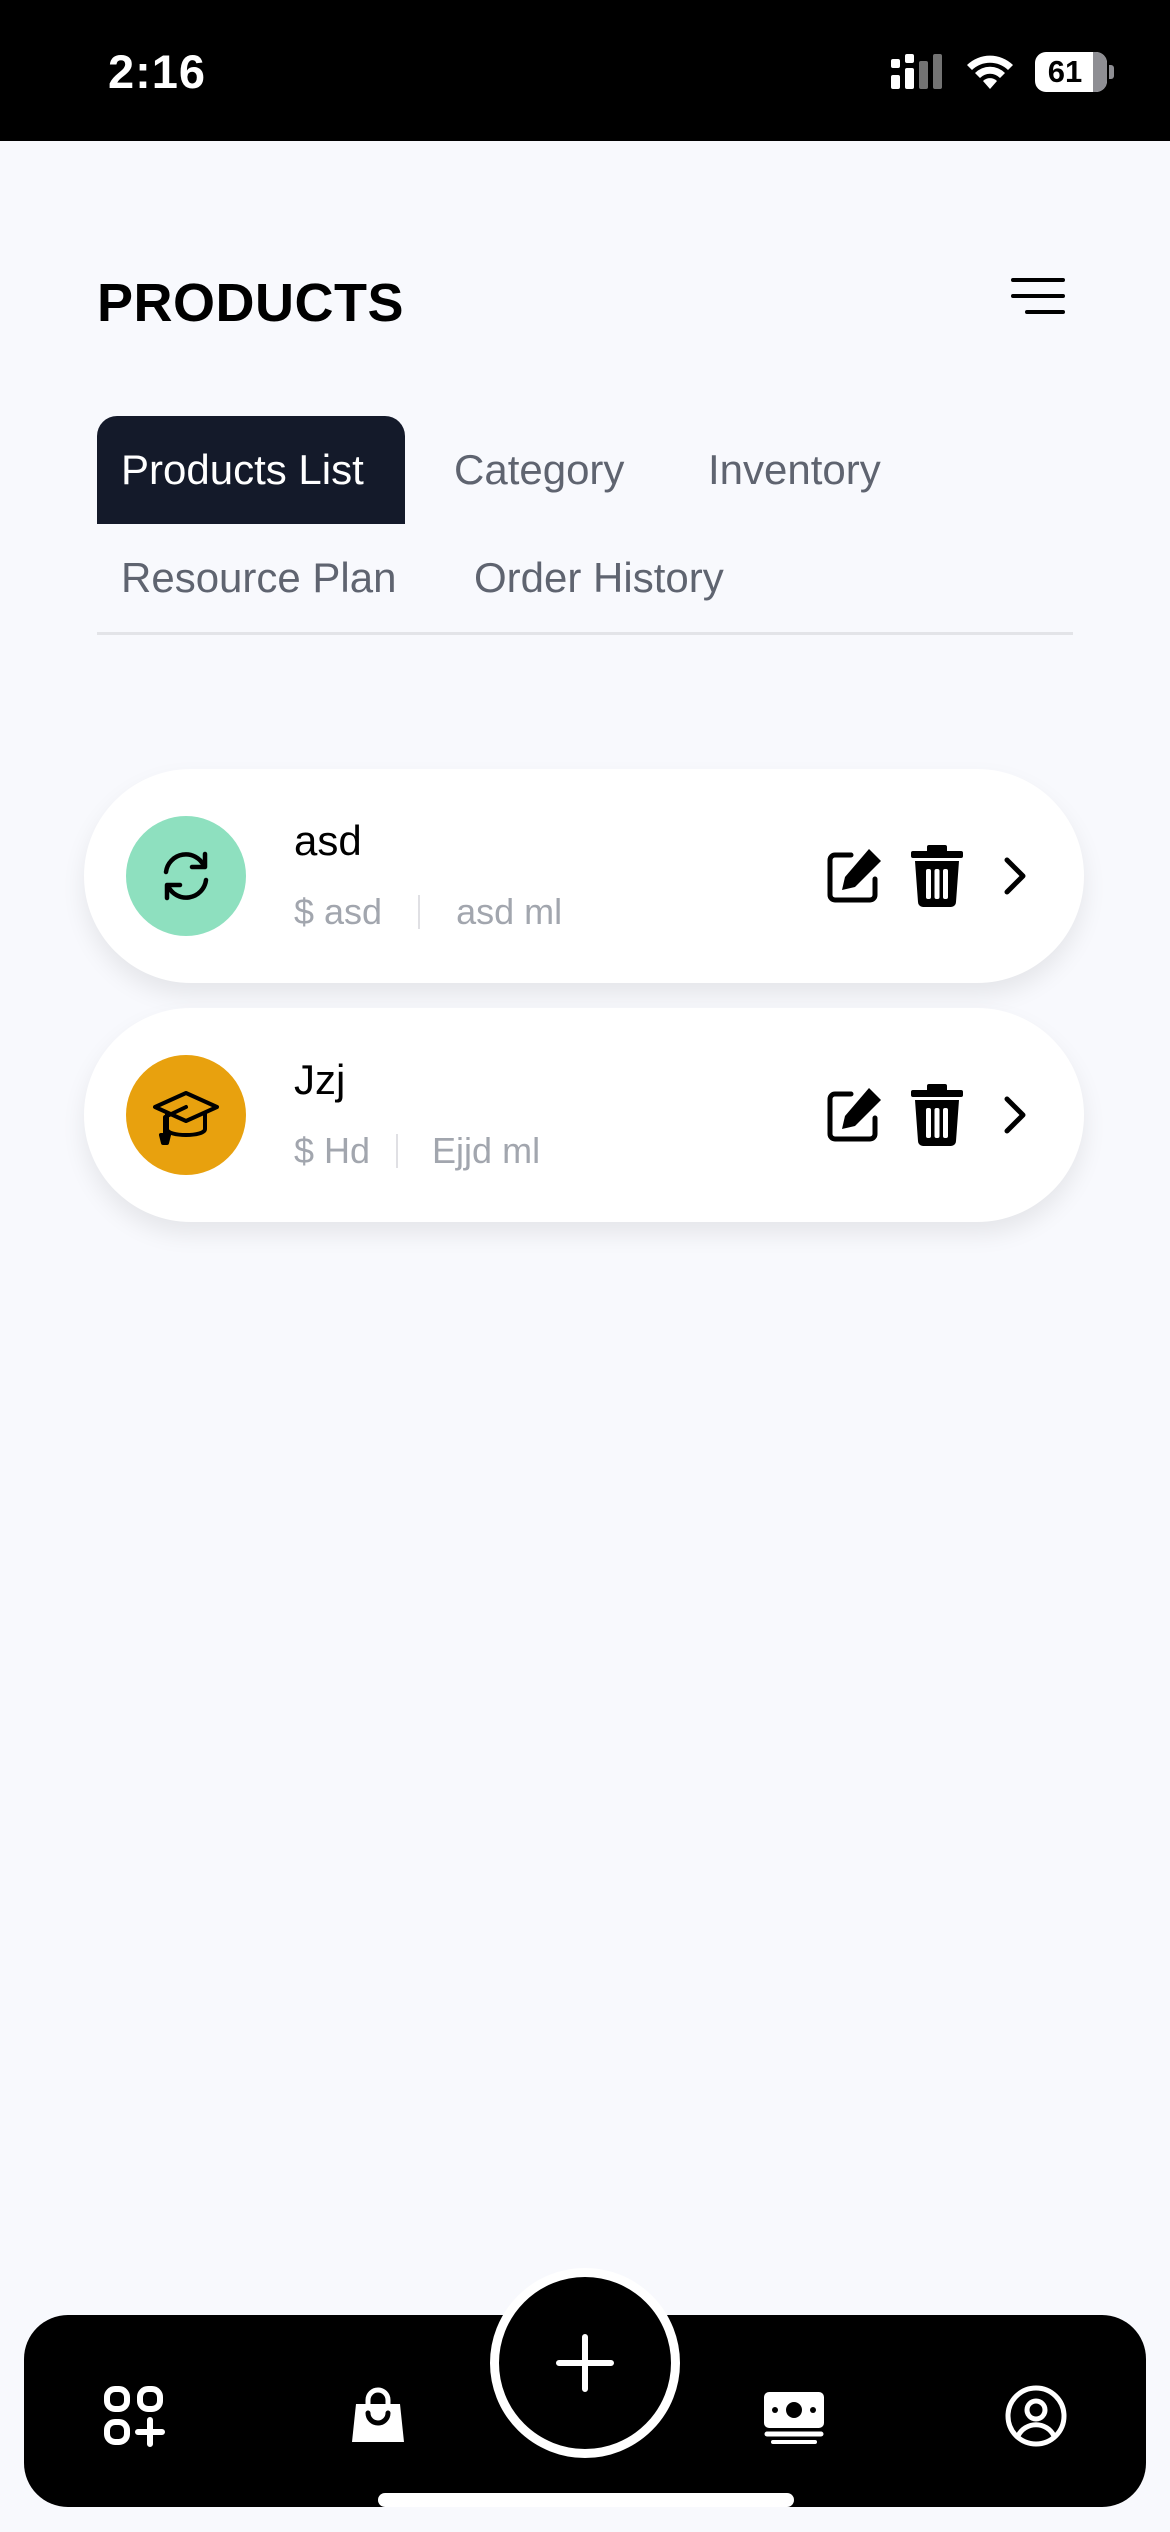 Image resolution: width=1170 pixels, height=2532 pixels. I want to click on refresh-icon, so click(186, 876).